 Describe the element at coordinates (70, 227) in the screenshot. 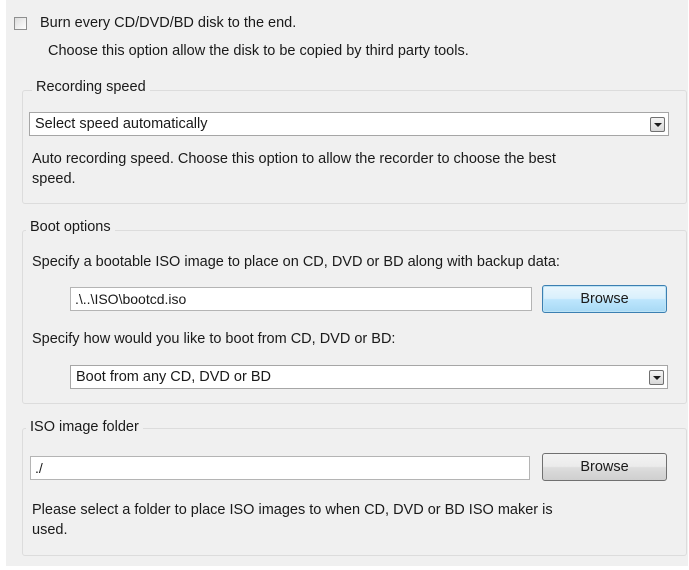

I see `boot-options-title: Boot options` at that location.